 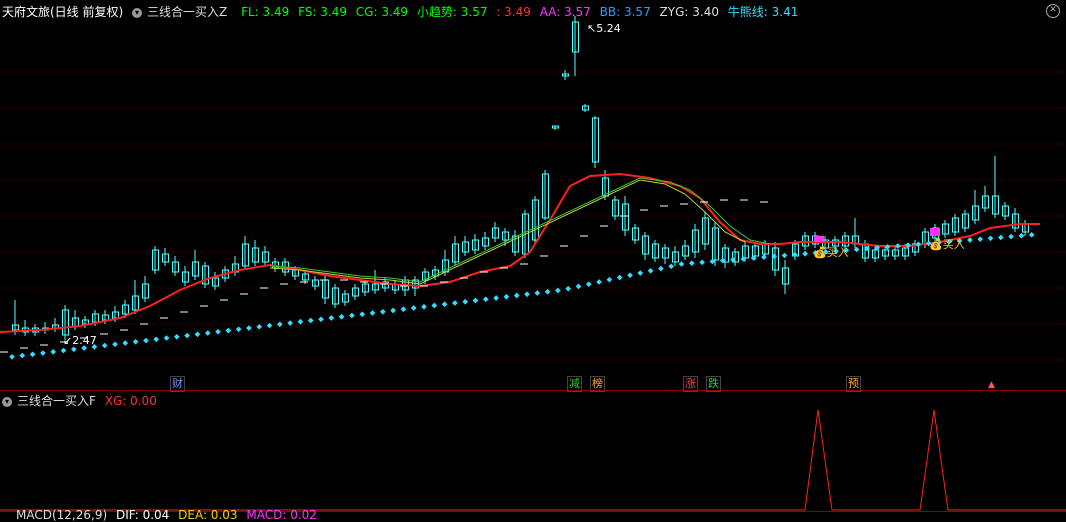 What do you see at coordinates (56, 401) in the screenshot?
I see `sub-indicator-name: 三线合一买入F` at bounding box center [56, 401].